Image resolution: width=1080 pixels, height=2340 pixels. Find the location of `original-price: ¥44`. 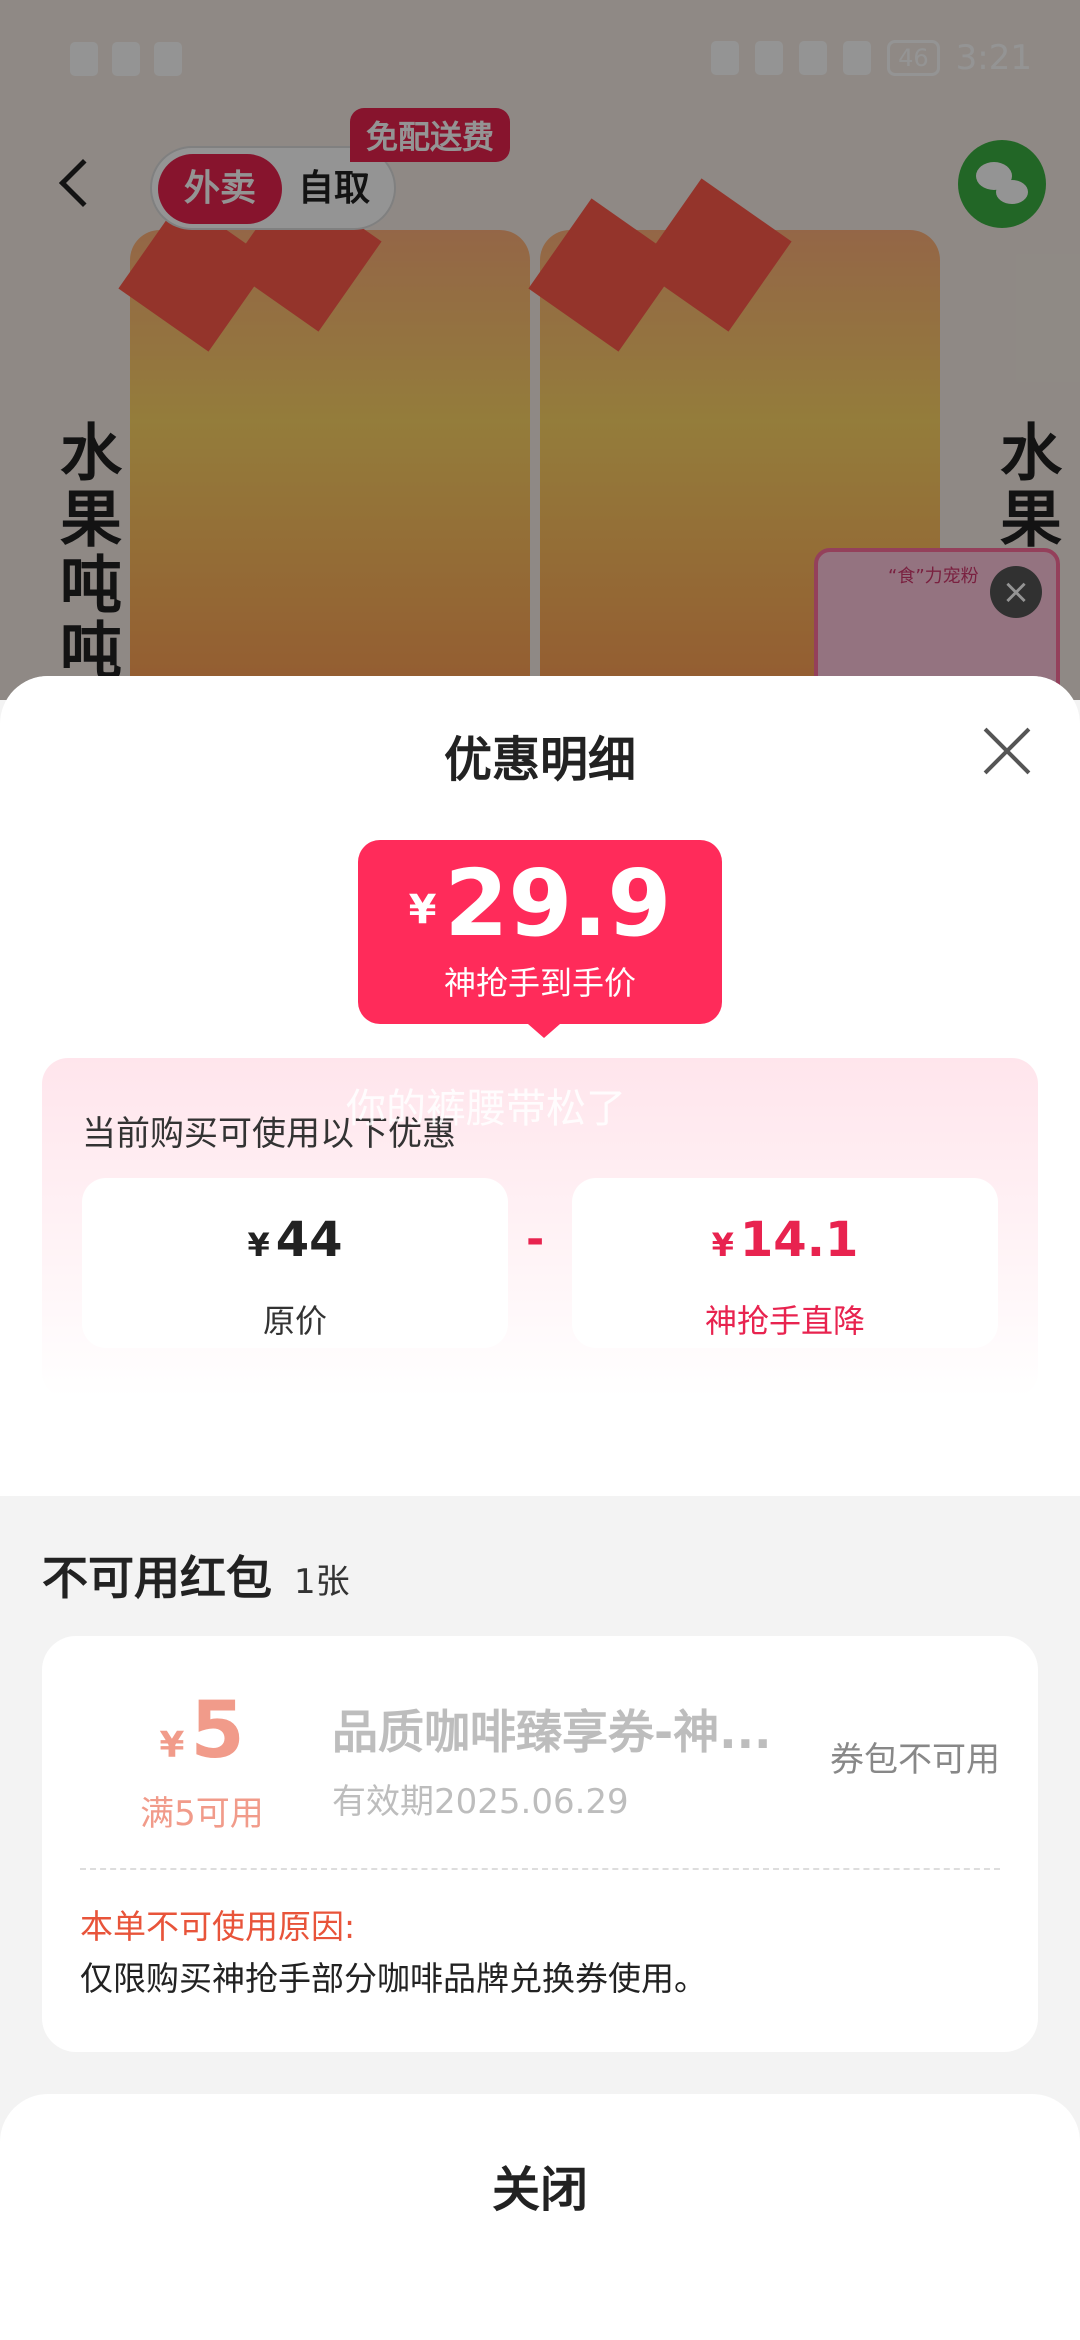

original-price: ¥44 is located at coordinates (295, 1240).